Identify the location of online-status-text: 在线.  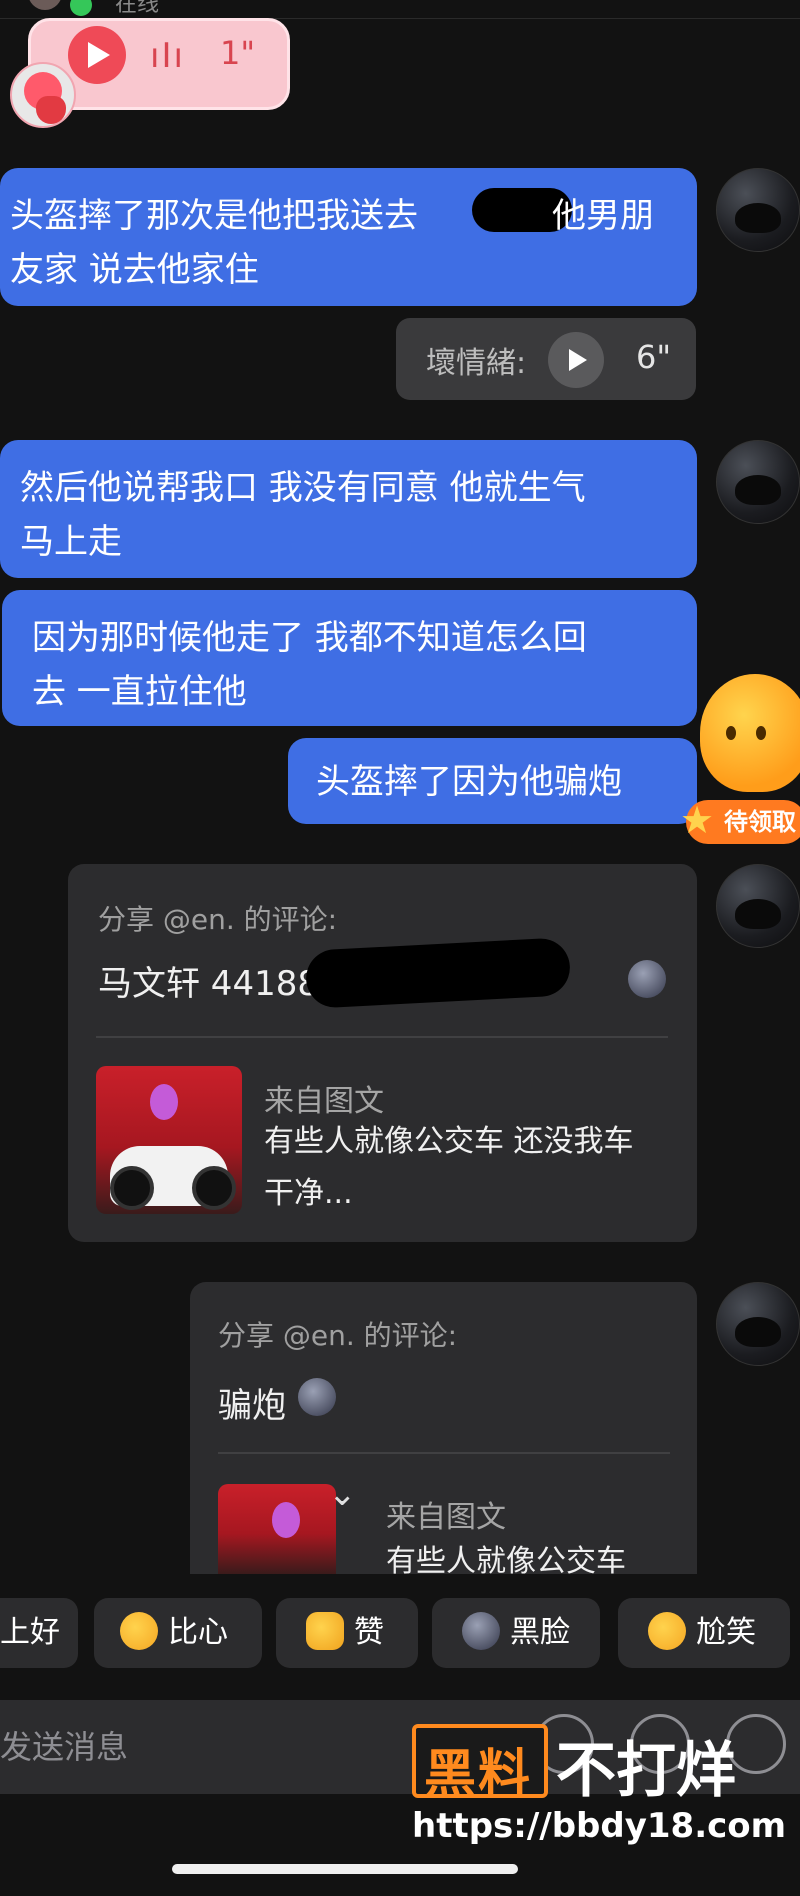
(137, 8).